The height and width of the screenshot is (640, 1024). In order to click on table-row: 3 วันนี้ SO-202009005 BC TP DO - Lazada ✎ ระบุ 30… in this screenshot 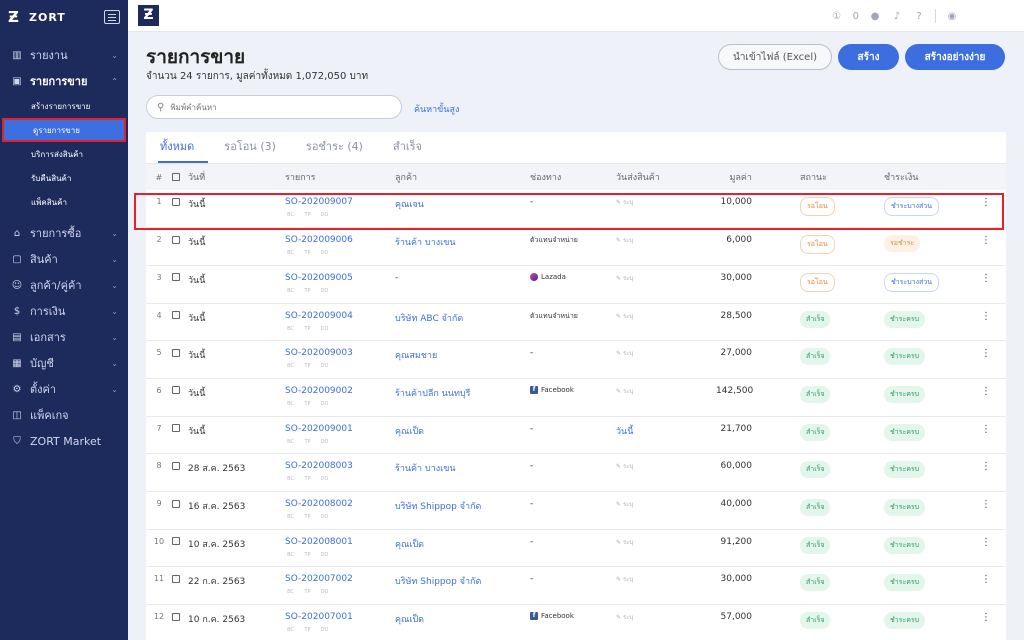, I will do `click(576, 284)`.